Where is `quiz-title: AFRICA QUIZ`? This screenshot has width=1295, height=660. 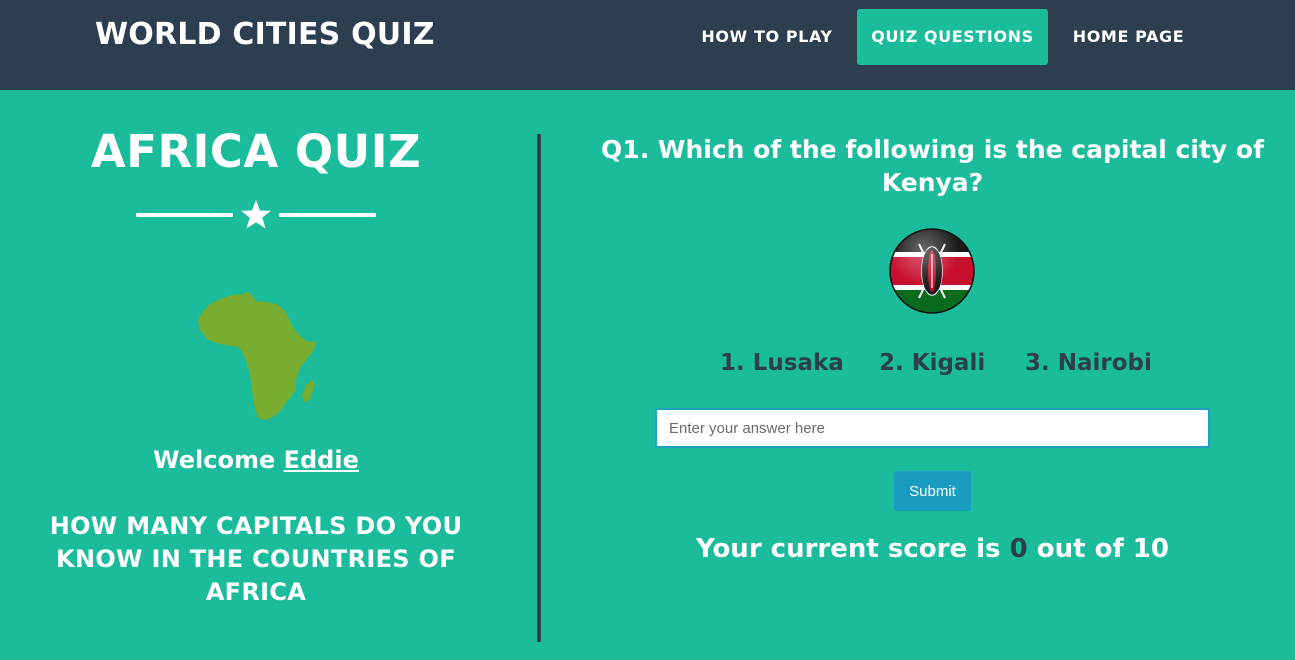 quiz-title: AFRICA QUIZ is located at coordinates (256, 151).